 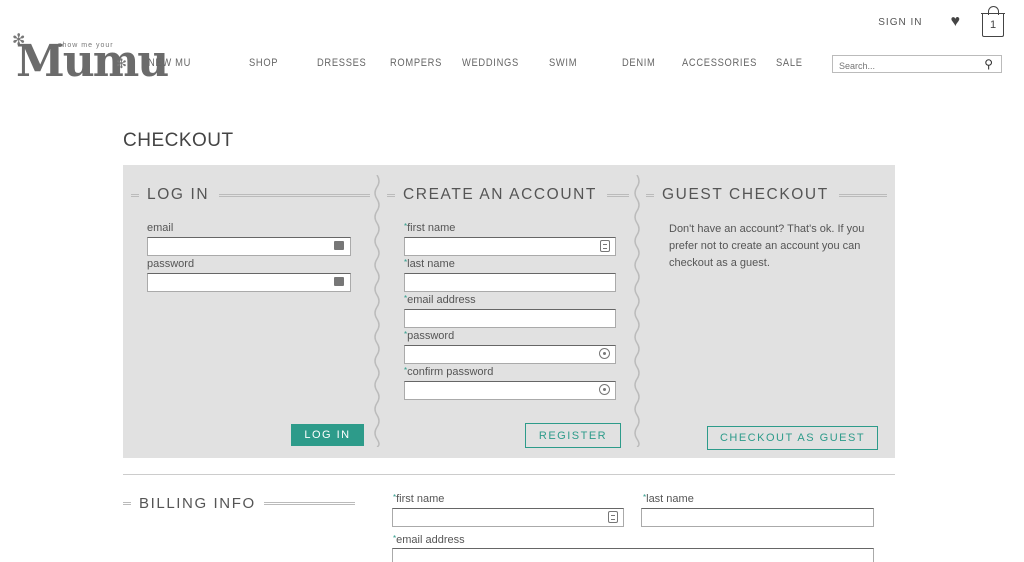 I want to click on billing-last-name-label: *last name, so click(x=668, y=499).